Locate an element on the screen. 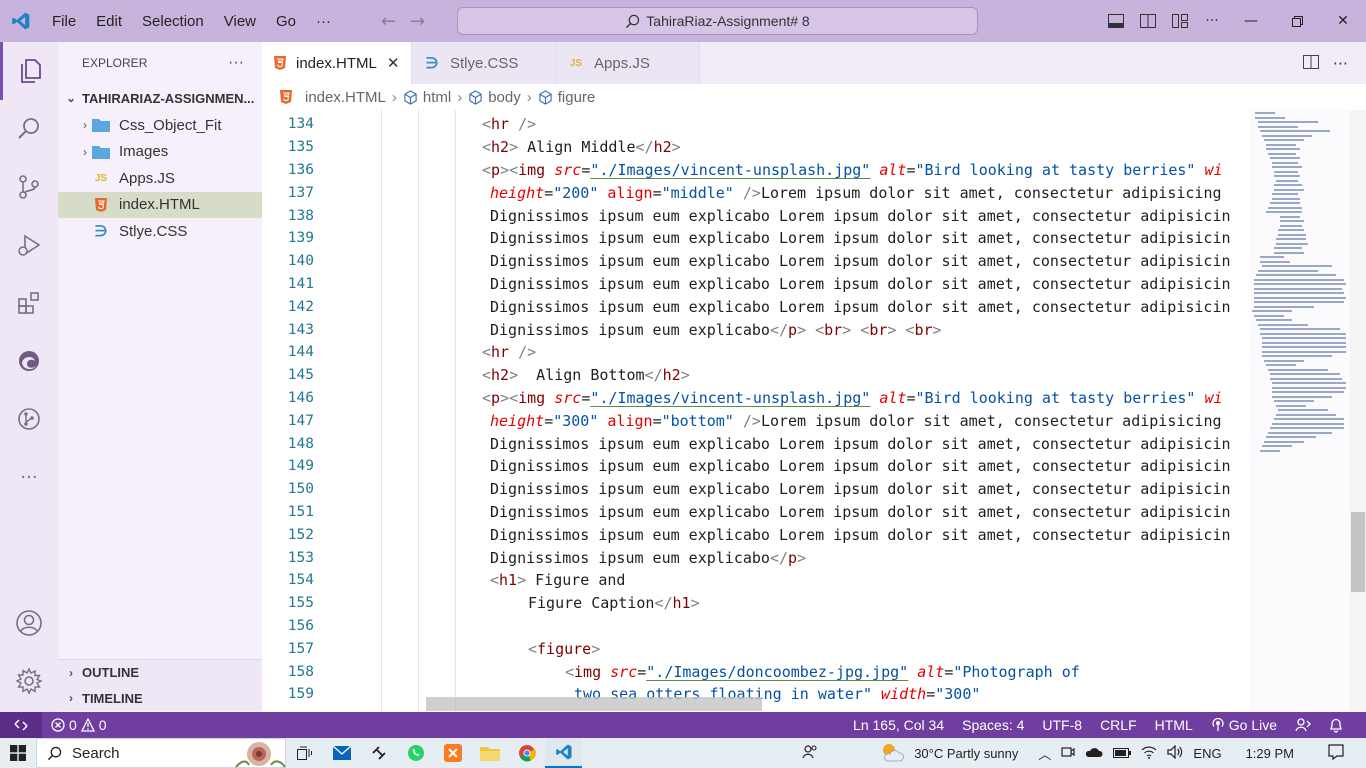 The image size is (1366, 768). menu-view: View is located at coordinates (240, 21).